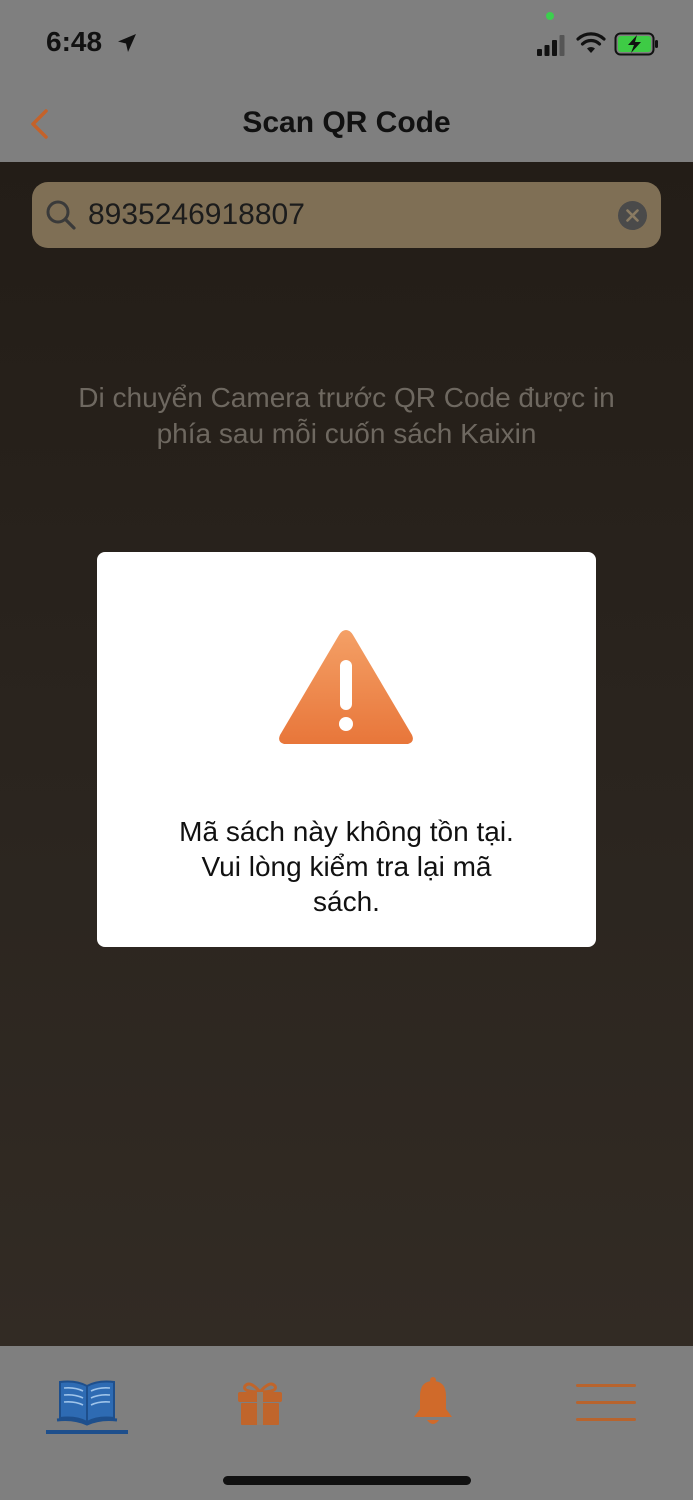 Image resolution: width=693 pixels, height=1500 pixels. I want to click on tab-notifications, so click(433, 1396).